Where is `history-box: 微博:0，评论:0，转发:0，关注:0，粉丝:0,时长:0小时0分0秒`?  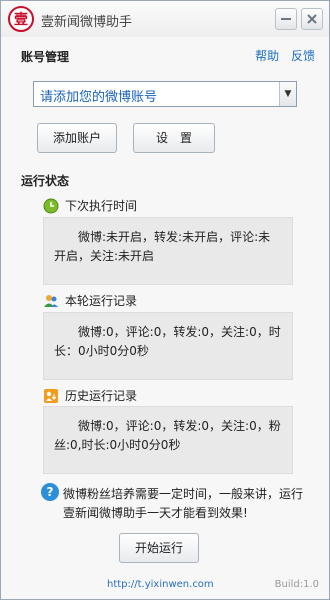
history-box: 微博:0，评论:0，转发:0，关注:0，粉丝:0,时长:0小时0分0秒 is located at coordinates (168, 440).